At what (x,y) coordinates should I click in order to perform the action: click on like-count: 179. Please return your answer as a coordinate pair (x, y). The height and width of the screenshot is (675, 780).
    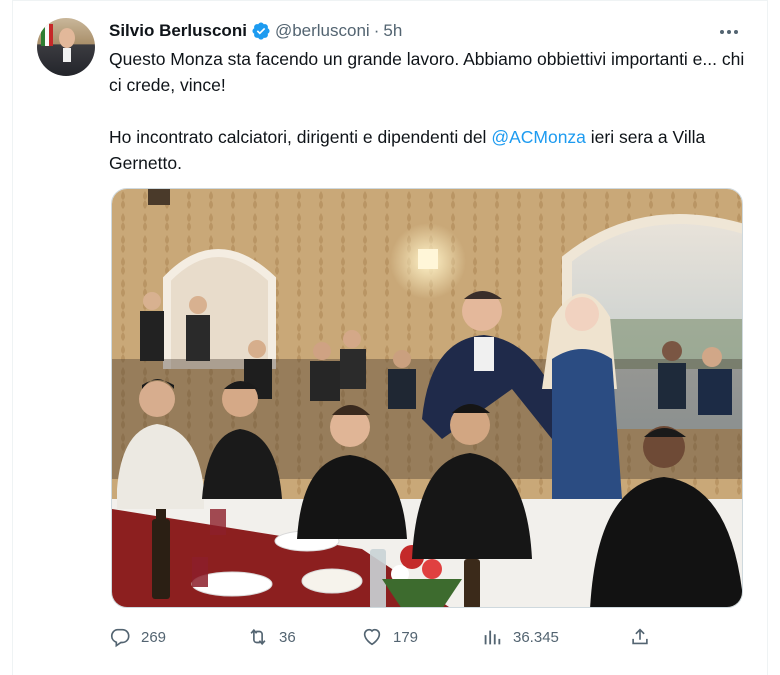
    Looking at the image, I should click on (406, 637).